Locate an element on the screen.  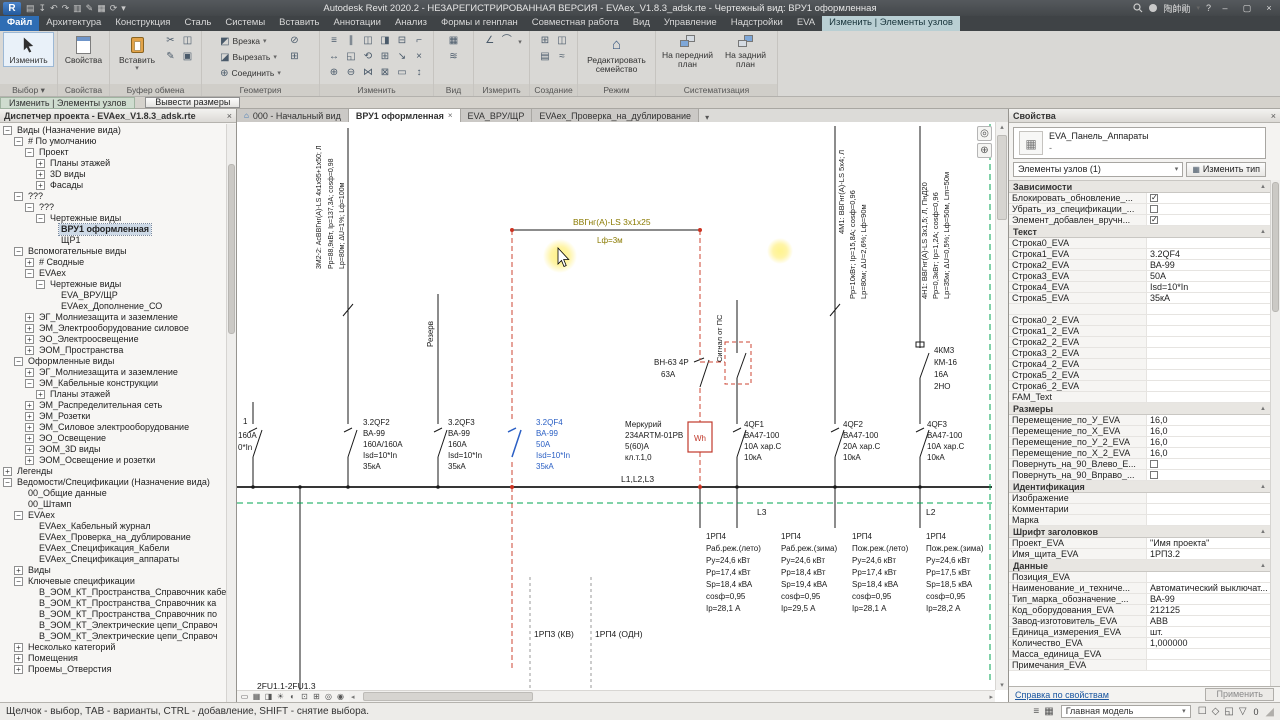
wall-join-icon: ⊞ is located at coordinates (294, 56).